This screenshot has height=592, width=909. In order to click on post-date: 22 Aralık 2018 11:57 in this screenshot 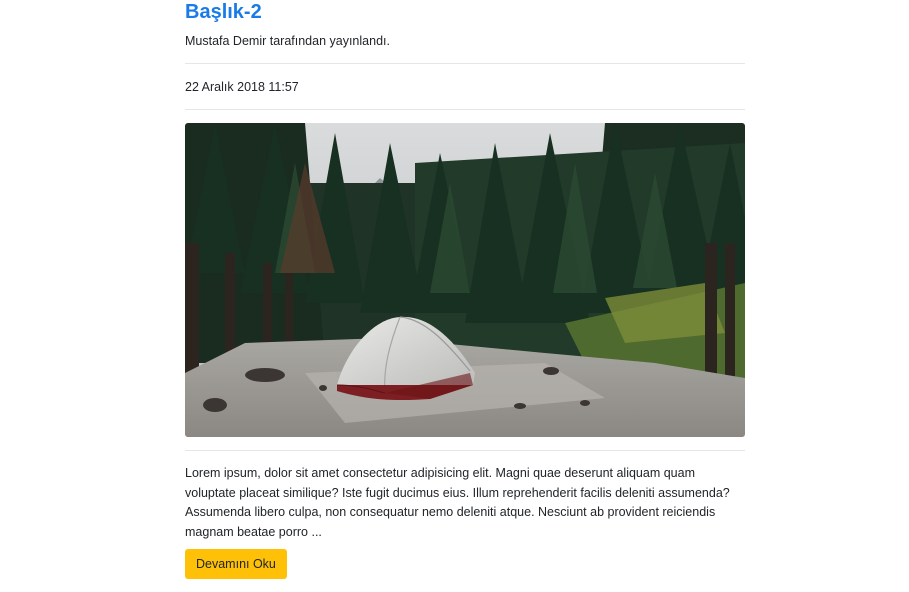, I will do `click(242, 87)`.